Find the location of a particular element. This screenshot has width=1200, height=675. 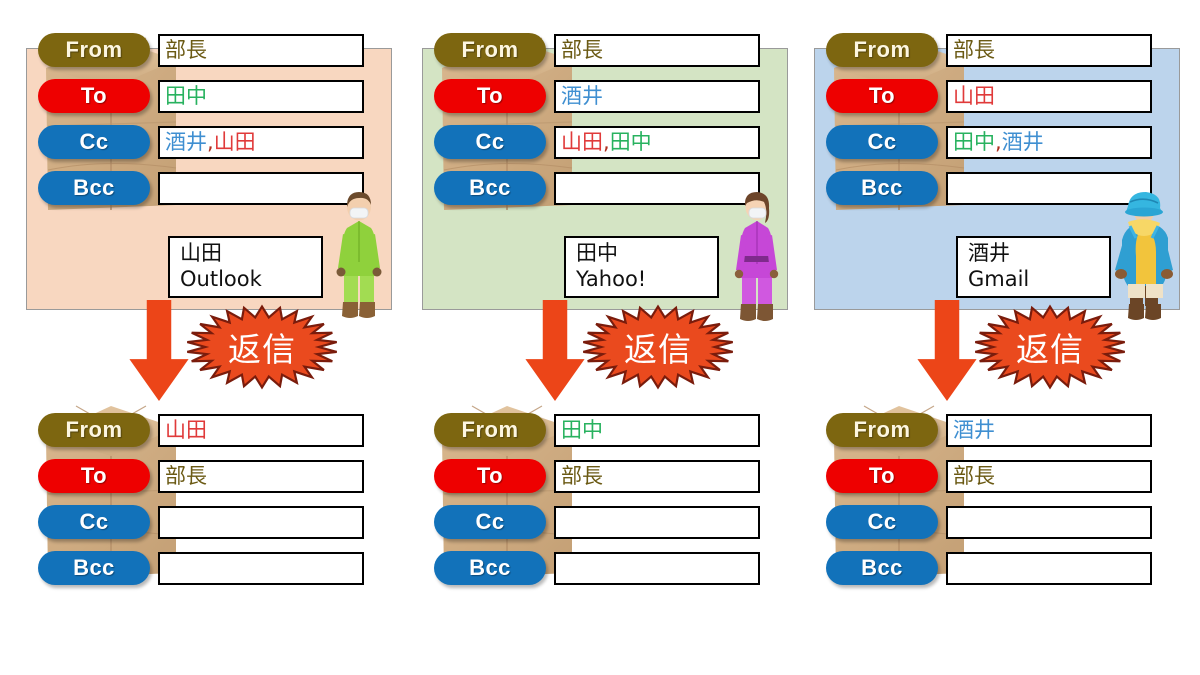

note-recipient-name: 田中 is located at coordinates (597, 253).